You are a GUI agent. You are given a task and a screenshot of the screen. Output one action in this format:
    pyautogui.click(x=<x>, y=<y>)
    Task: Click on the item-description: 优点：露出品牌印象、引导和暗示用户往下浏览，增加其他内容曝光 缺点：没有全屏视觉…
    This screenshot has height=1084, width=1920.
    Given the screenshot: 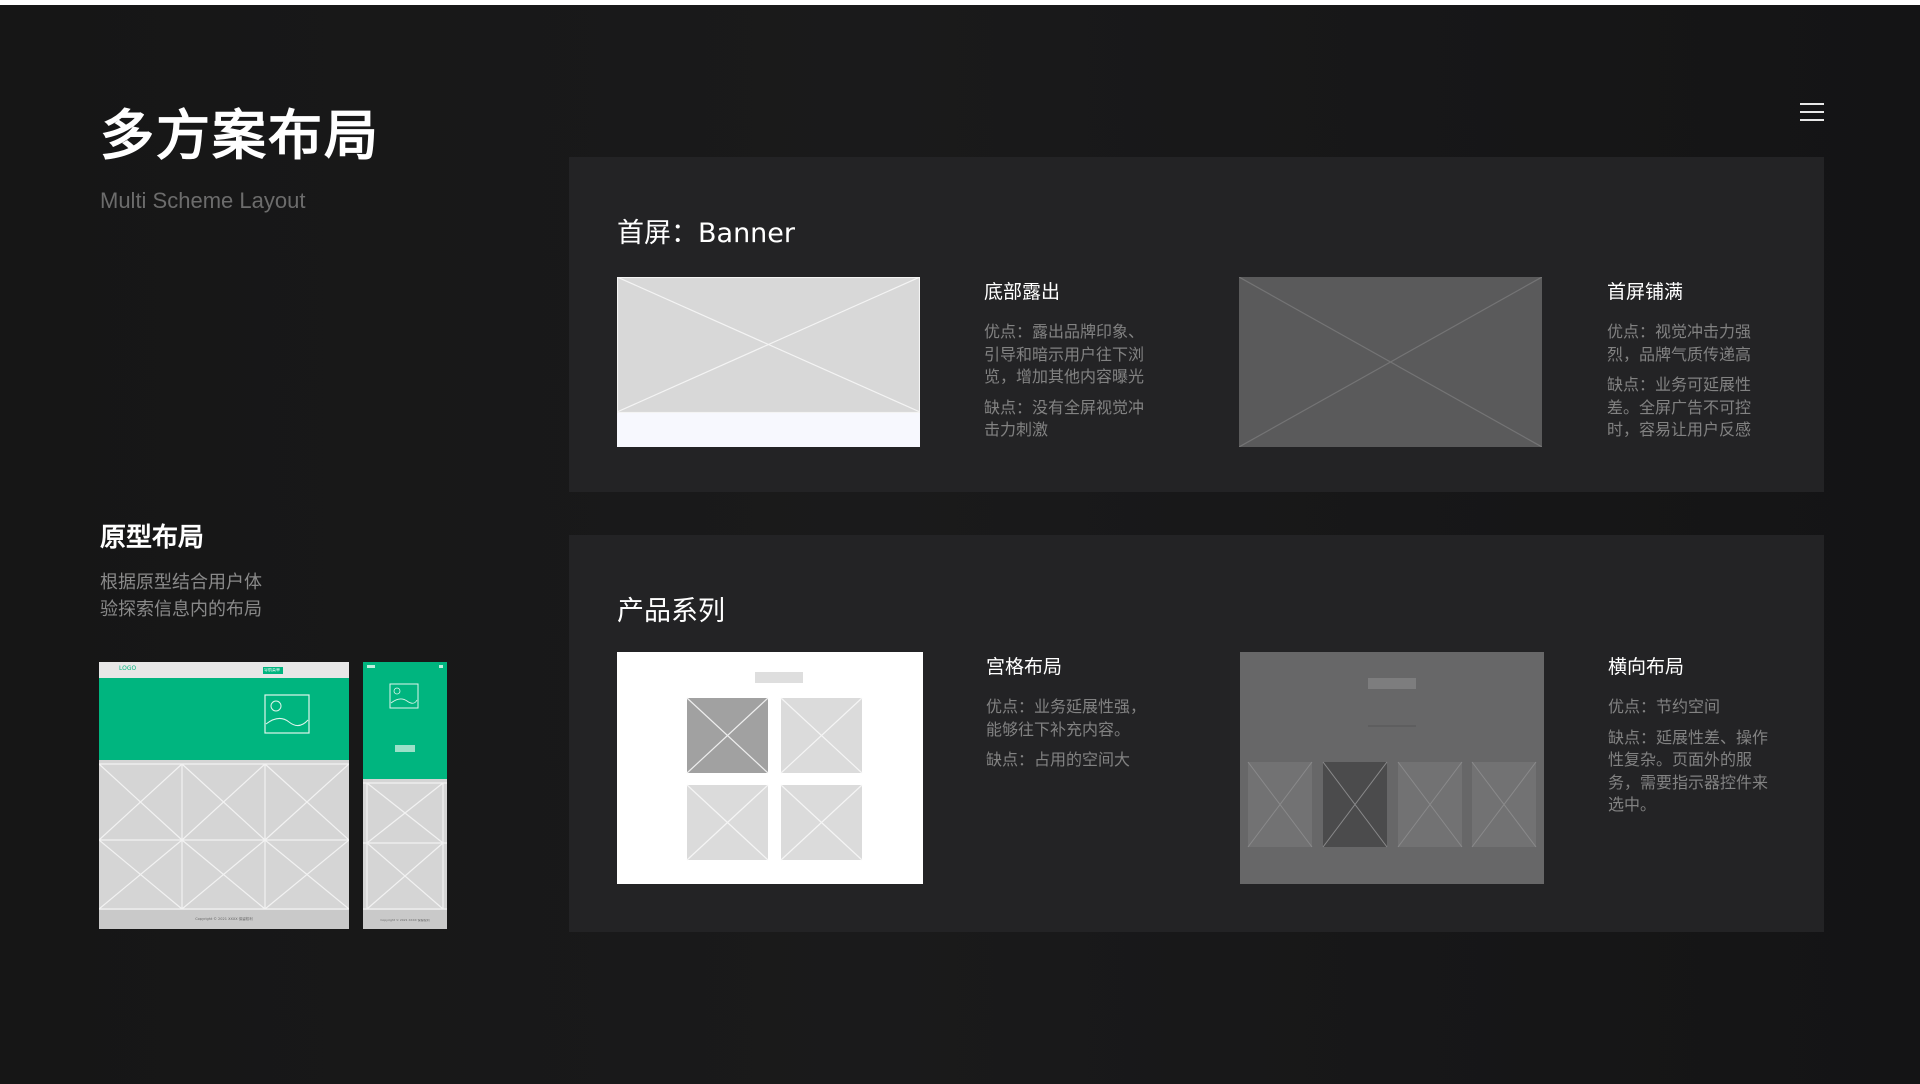 What is the action you would take?
    pyautogui.click(x=1069, y=385)
    